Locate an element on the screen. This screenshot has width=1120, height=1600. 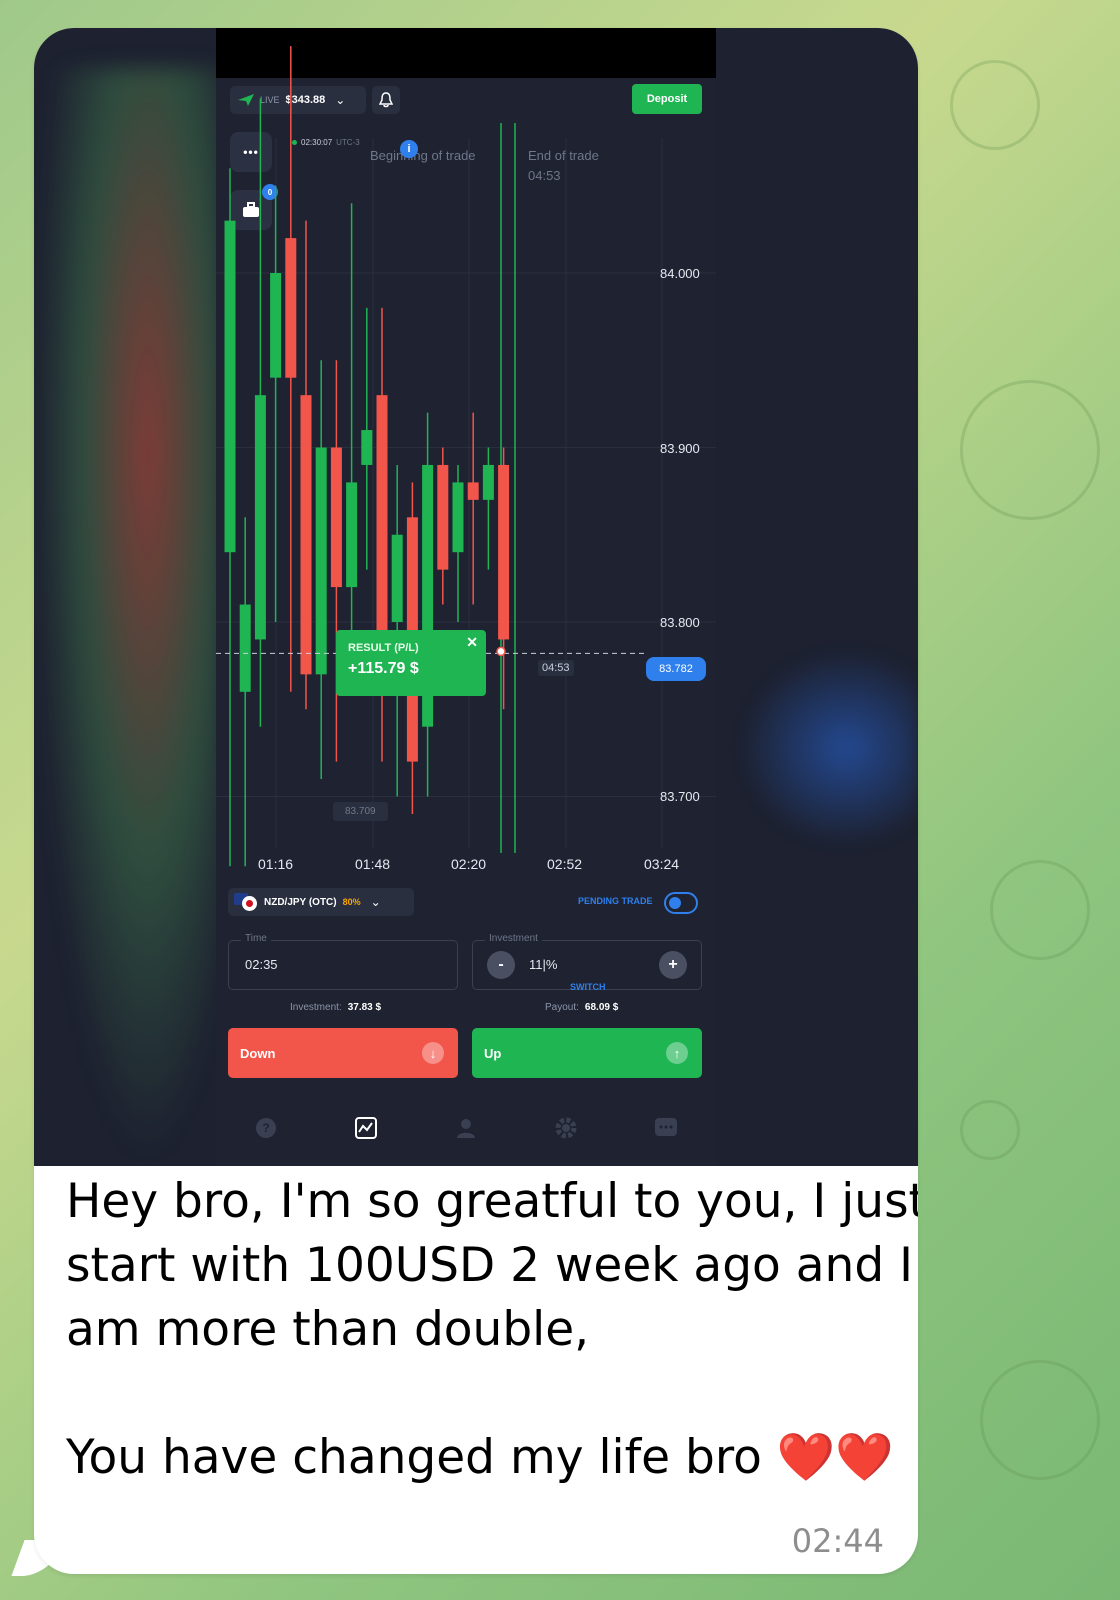
bottom-nav: ? is located at coordinates (466, 1128).